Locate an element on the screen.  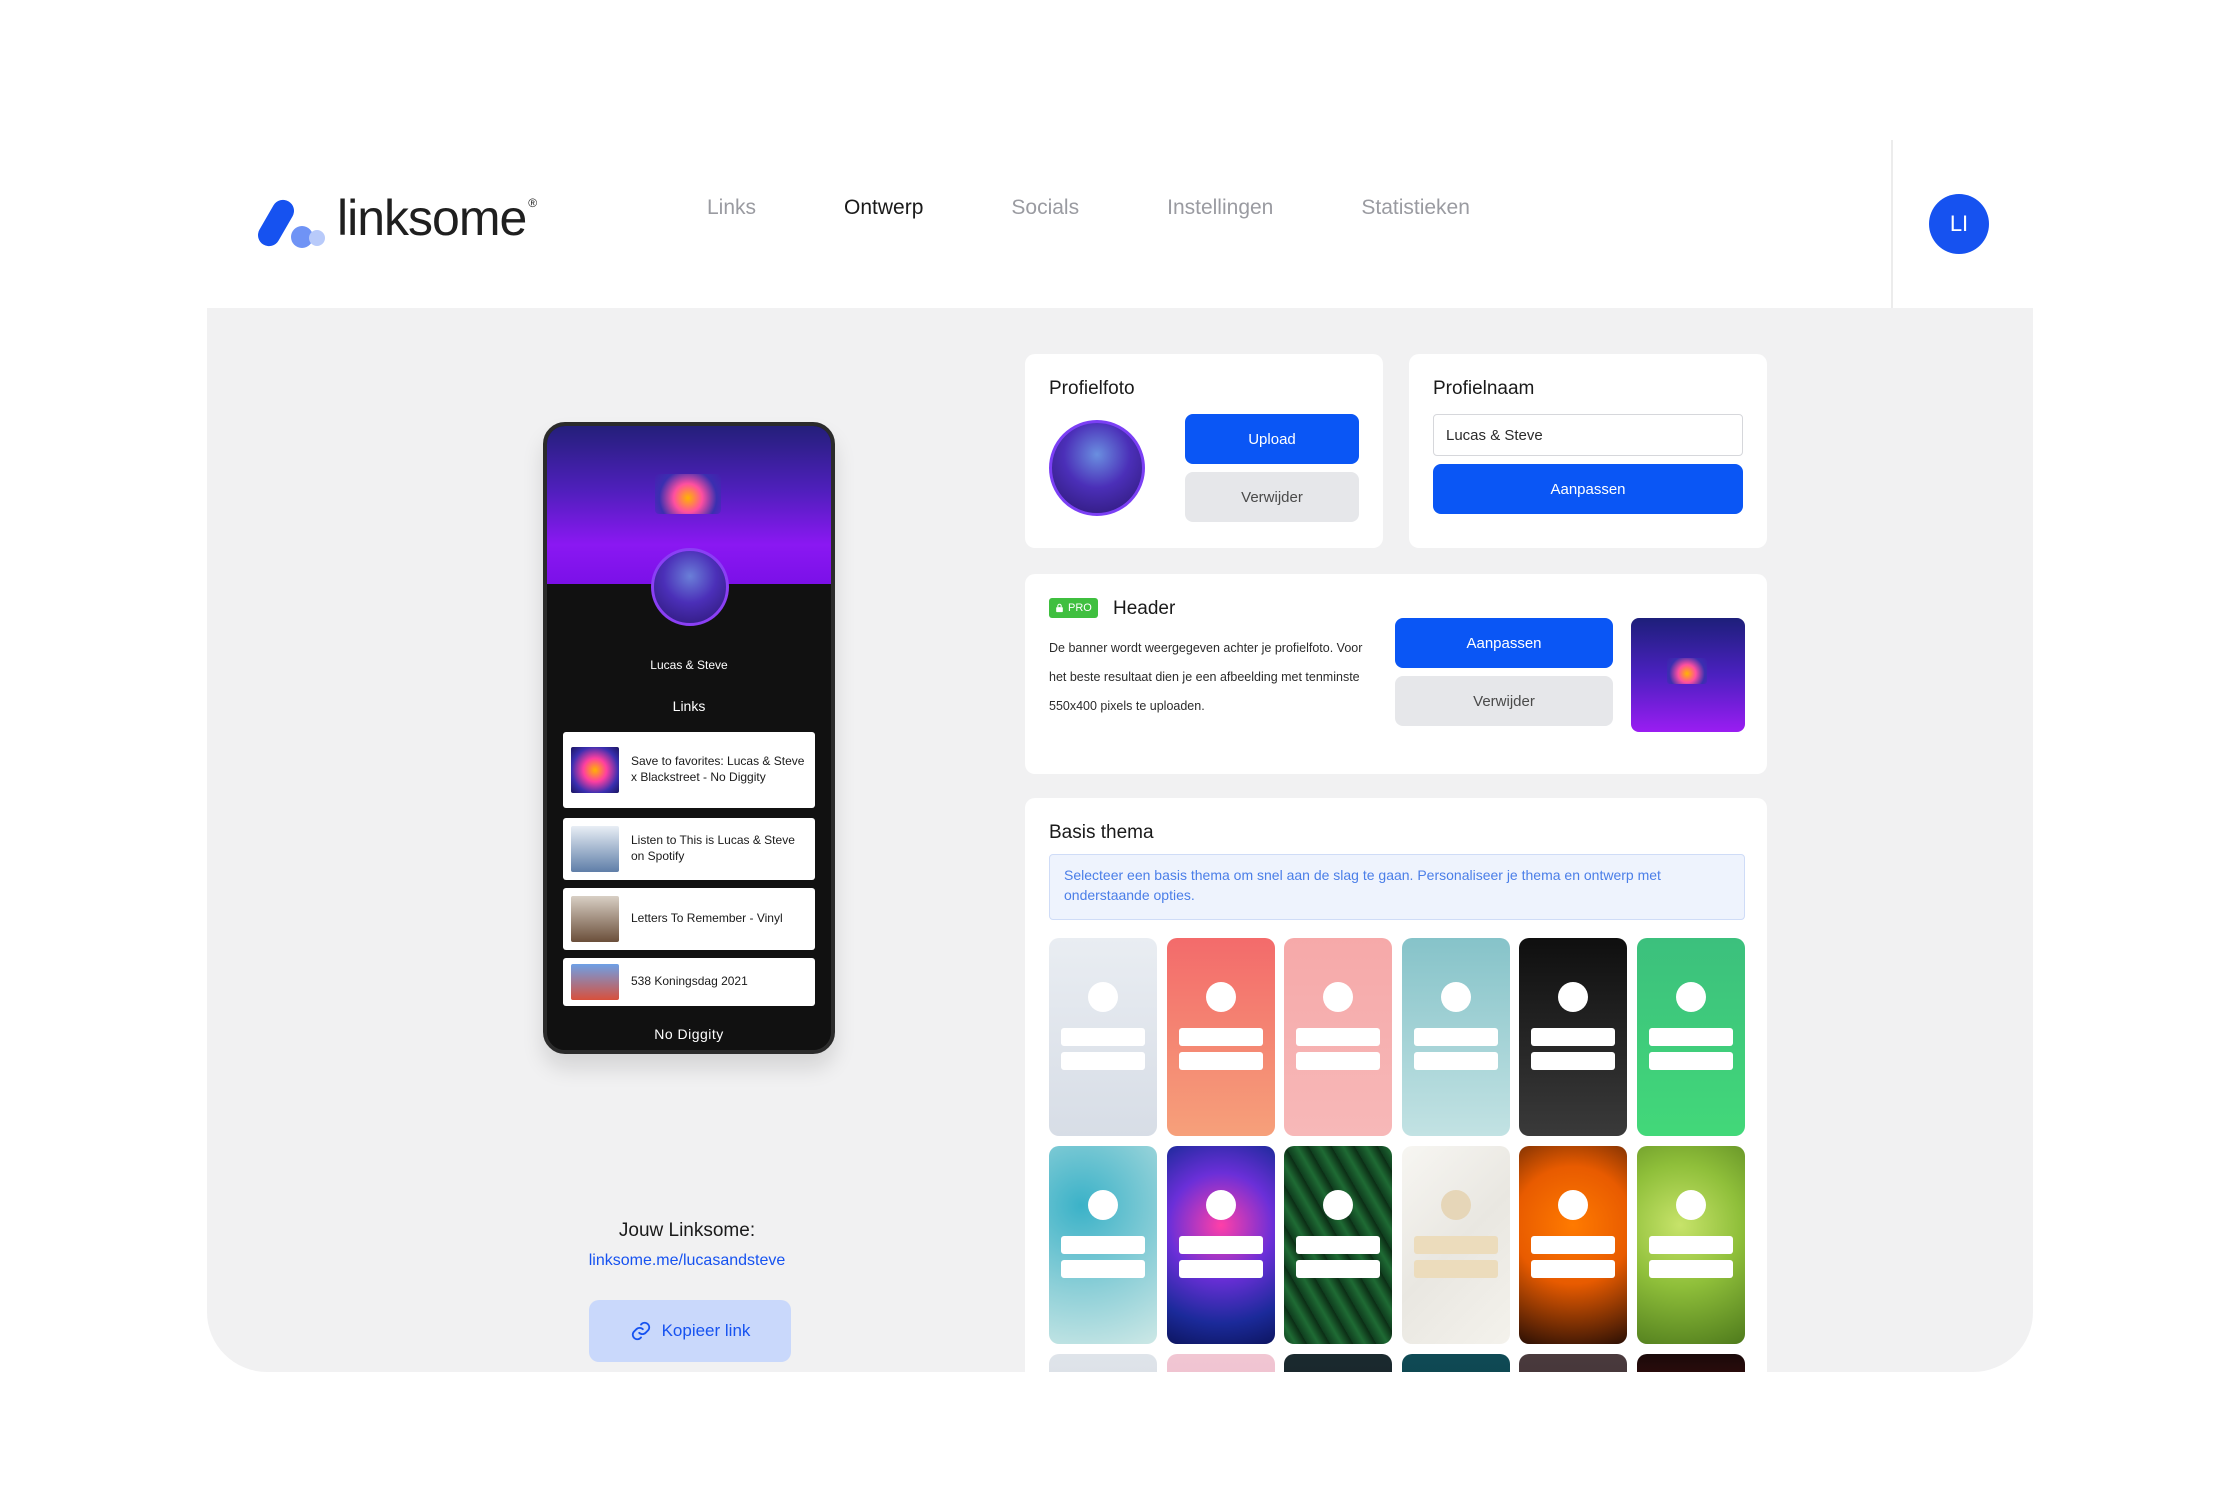
nav-statistieken: Statistieken is located at coordinates (1415, 208).